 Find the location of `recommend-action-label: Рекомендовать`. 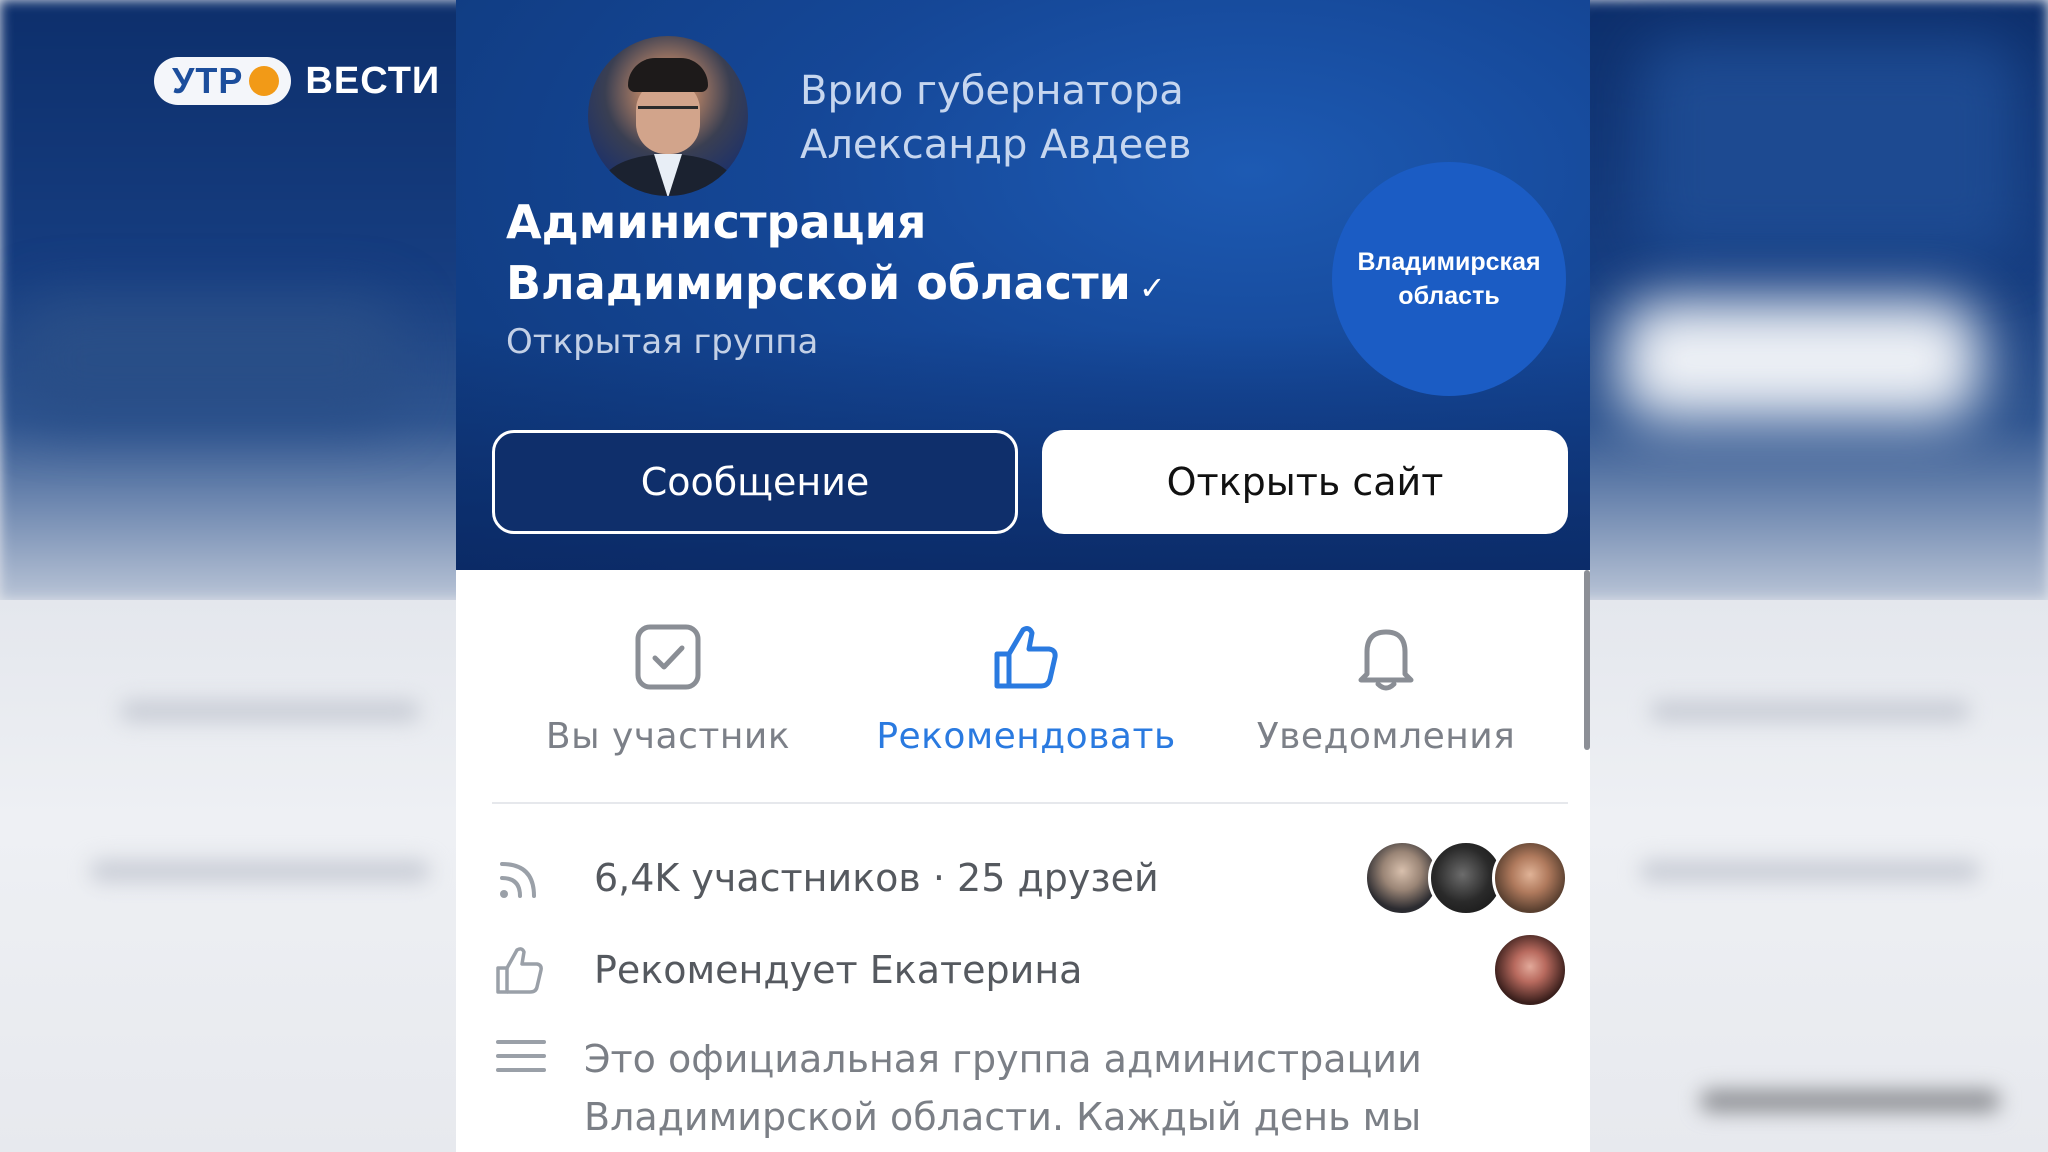

recommend-action-label: Рекомендовать is located at coordinates (1026, 736).